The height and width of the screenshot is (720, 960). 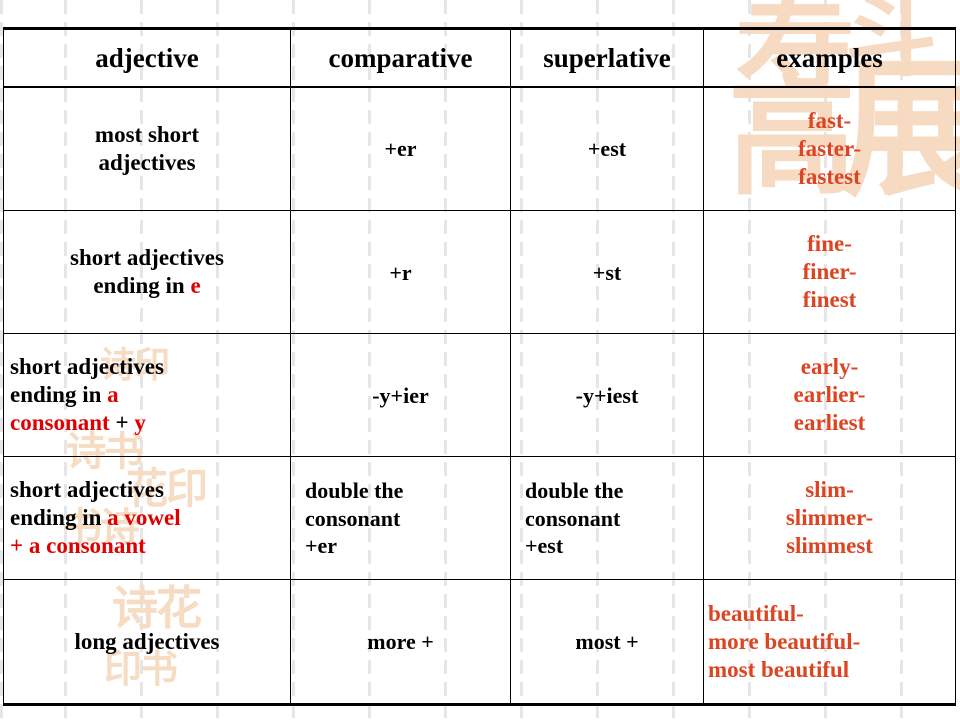 I want to click on cell-comparative-form: double the consonant +er, so click(x=400, y=518).